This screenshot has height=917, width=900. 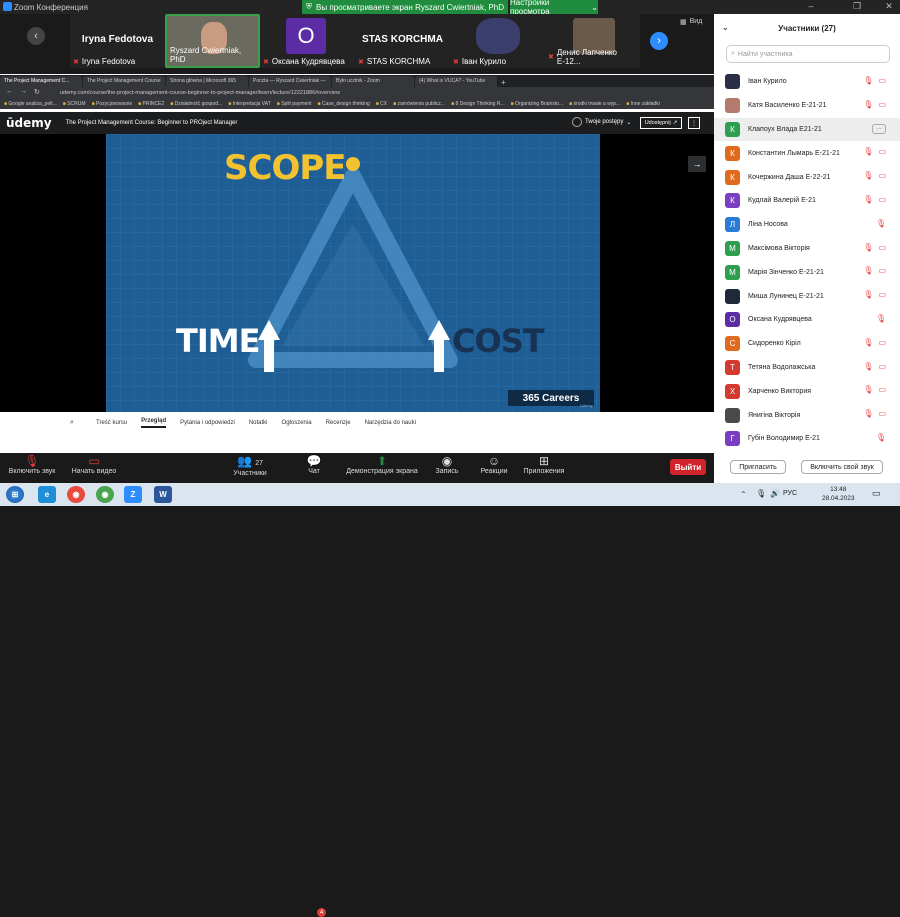 What do you see at coordinates (503, 82) in the screenshot?
I see `new-tab-icon: +` at bounding box center [503, 82].